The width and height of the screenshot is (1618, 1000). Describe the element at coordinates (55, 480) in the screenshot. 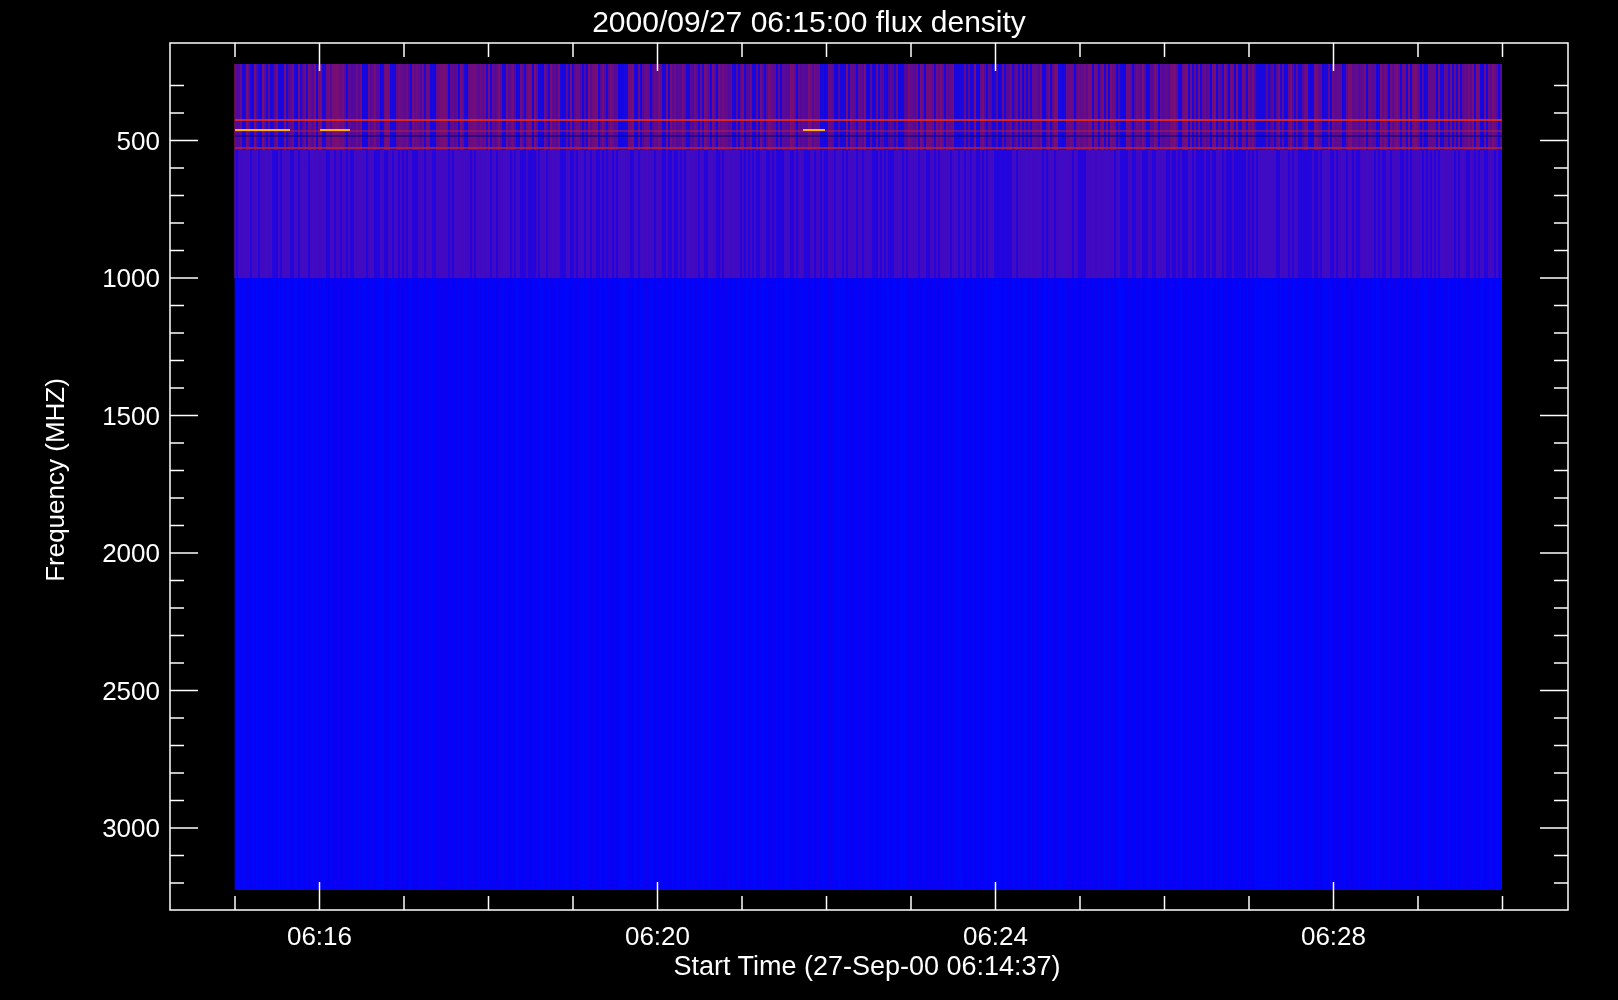

I see `y-axis-title: Frequency (MHZ)` at that location.